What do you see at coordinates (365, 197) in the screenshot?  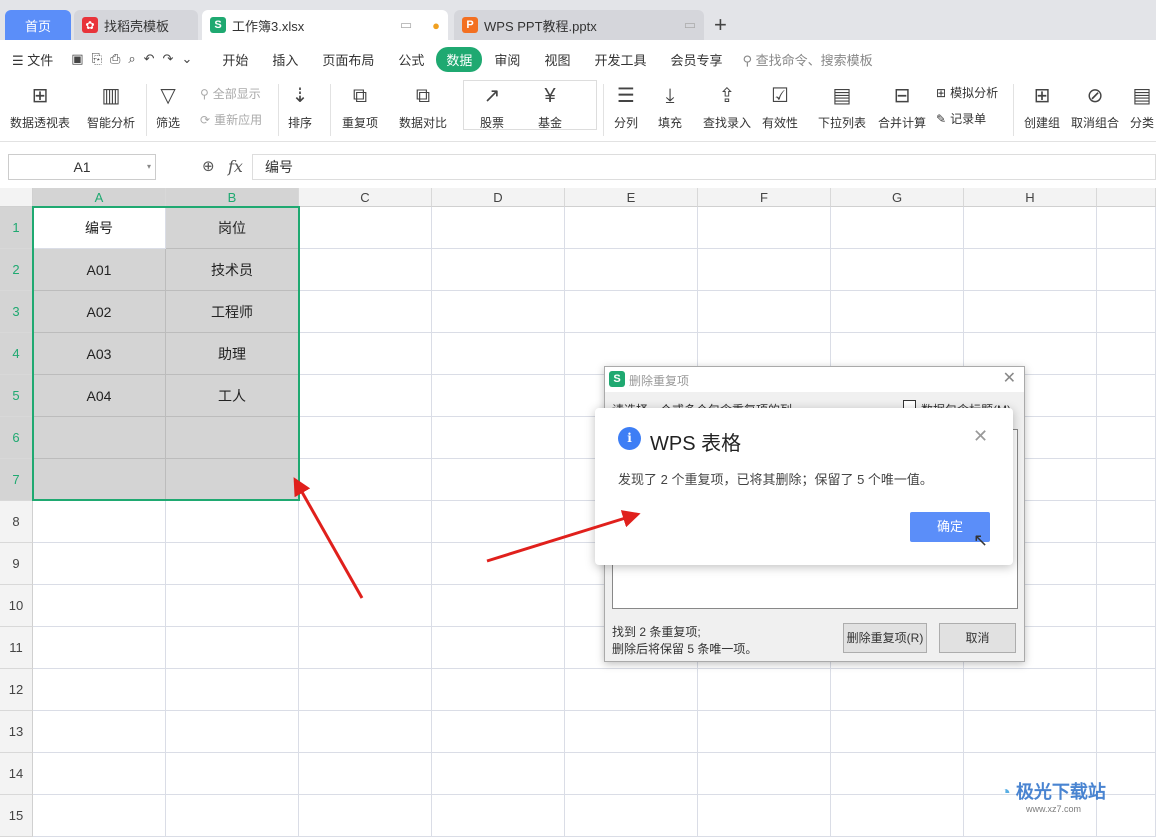 I see `column-header: C` at bounding box center [365, 197].